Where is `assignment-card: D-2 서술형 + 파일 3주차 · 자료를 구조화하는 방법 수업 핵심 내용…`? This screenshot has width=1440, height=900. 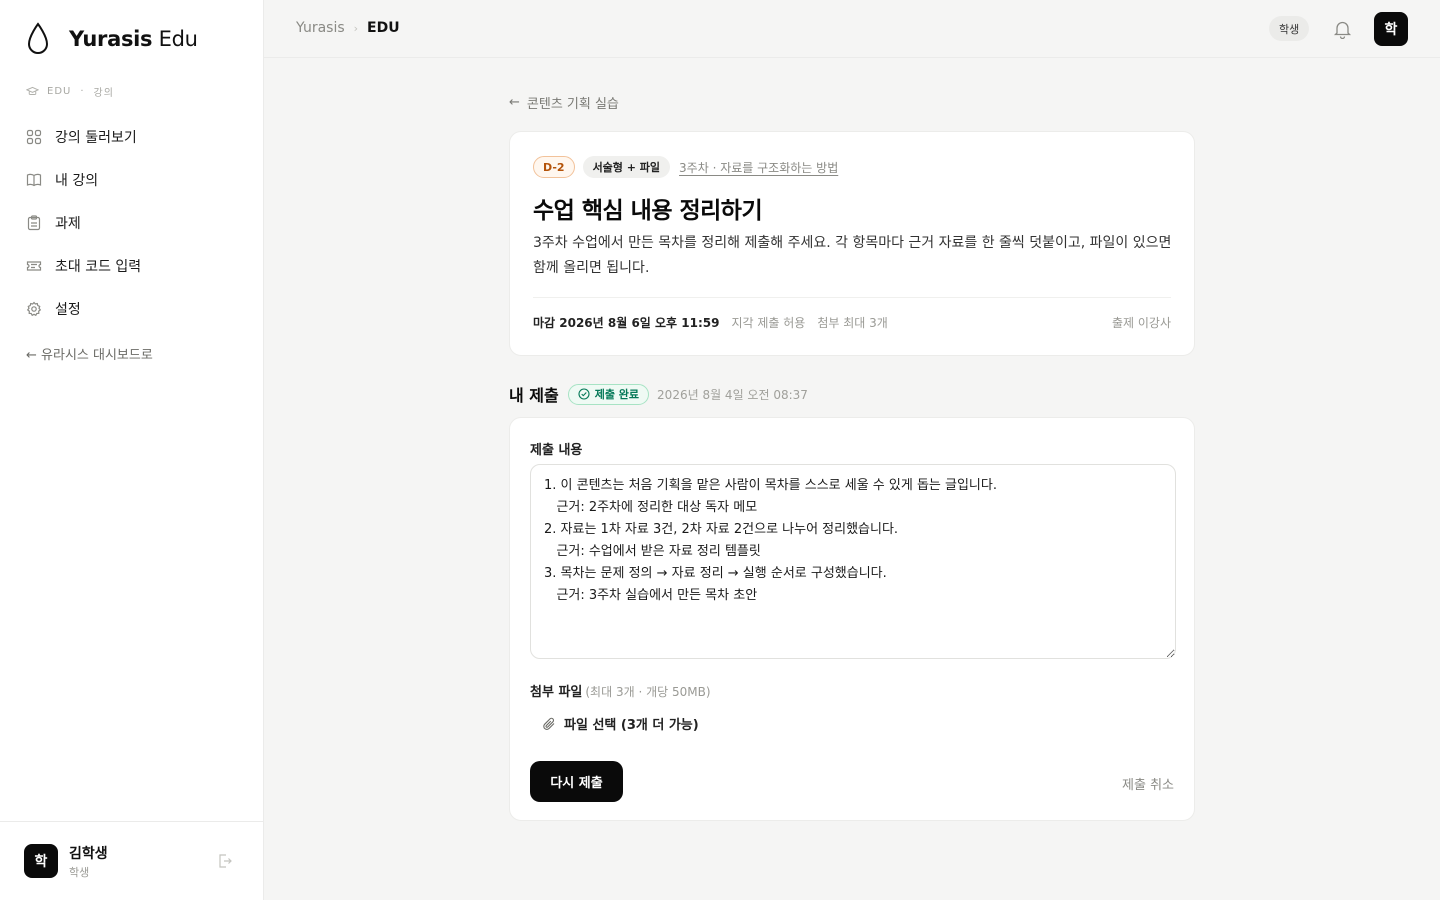 assignment-card: D-2 서술형 + 파일 3주차 · 자료를 구조화하는 방법 수업 핵심 내용… is located at coordinates (852, 243).